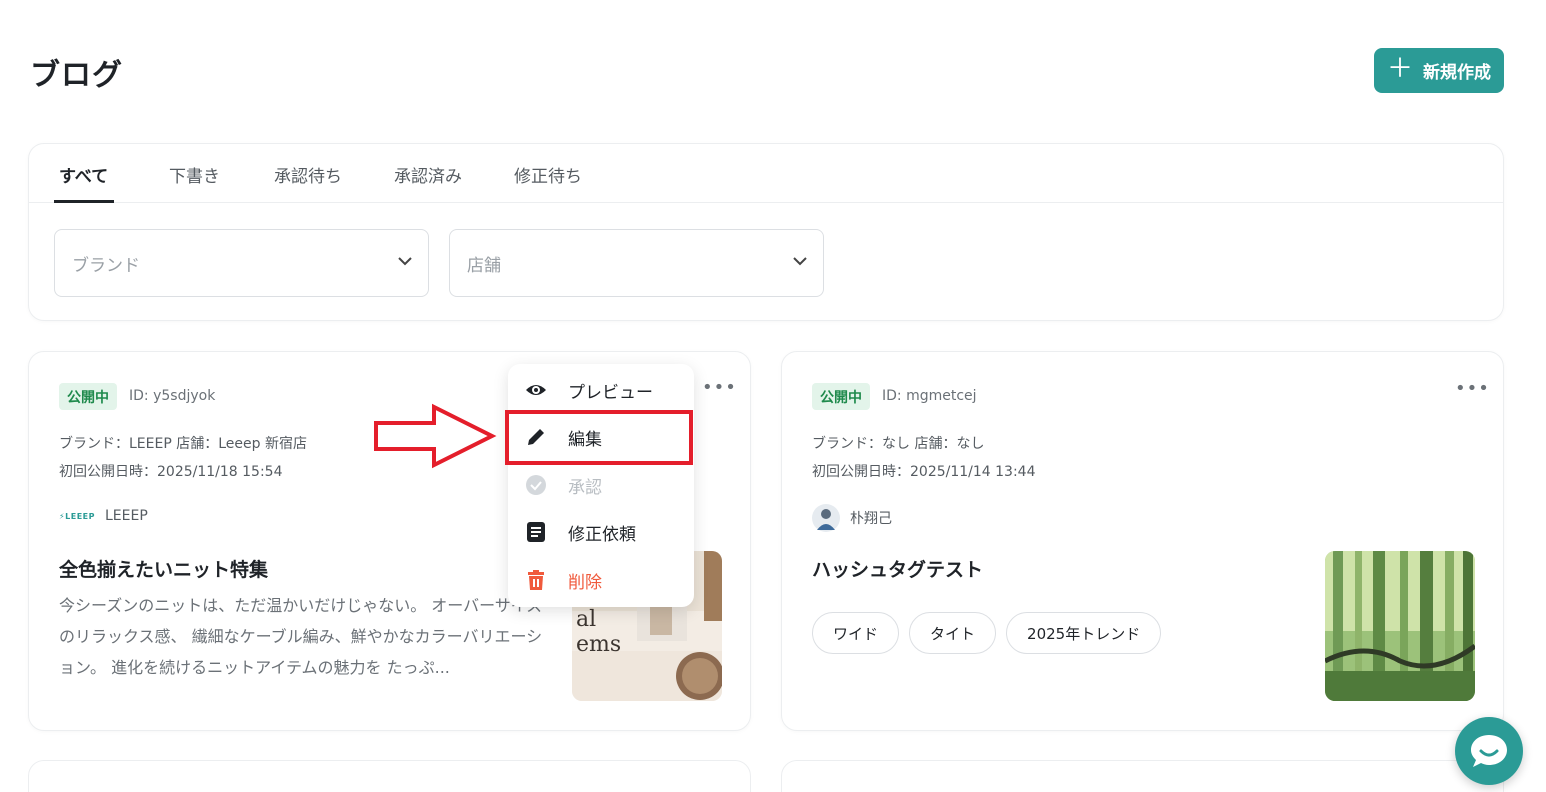 The width and height of the screenshot is (1546, 792). Describe the element at coordinates (1400, 626) in the screenshot. I see `post-thumbnail` at that location.